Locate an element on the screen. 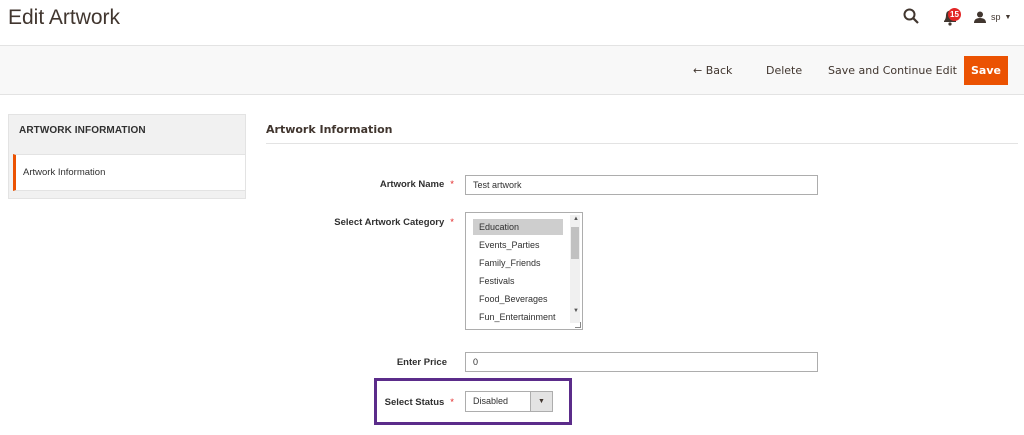  resize-handle-icon is located at coordinates (578, 325).